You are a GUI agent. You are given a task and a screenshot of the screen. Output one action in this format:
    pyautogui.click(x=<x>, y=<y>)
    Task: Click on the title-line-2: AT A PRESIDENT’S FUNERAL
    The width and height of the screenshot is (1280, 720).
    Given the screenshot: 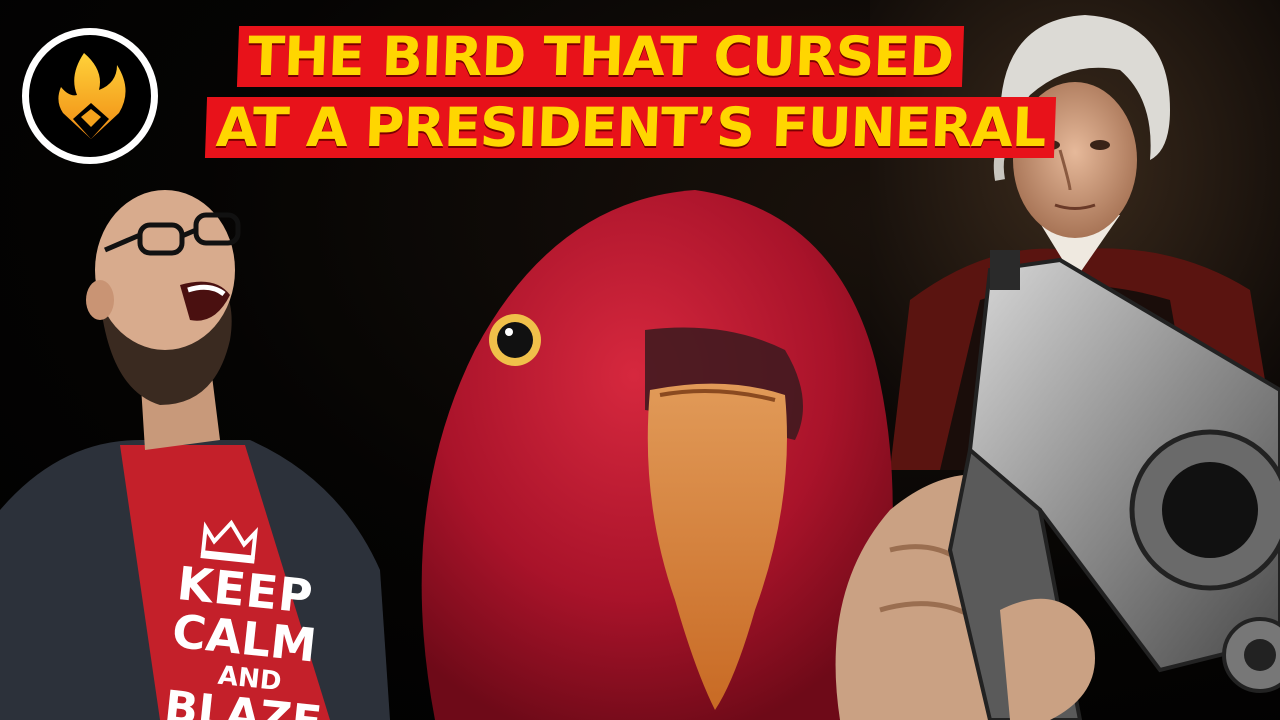 What is the action you would take?
    pyautogui.click(x=630, y=127)
    